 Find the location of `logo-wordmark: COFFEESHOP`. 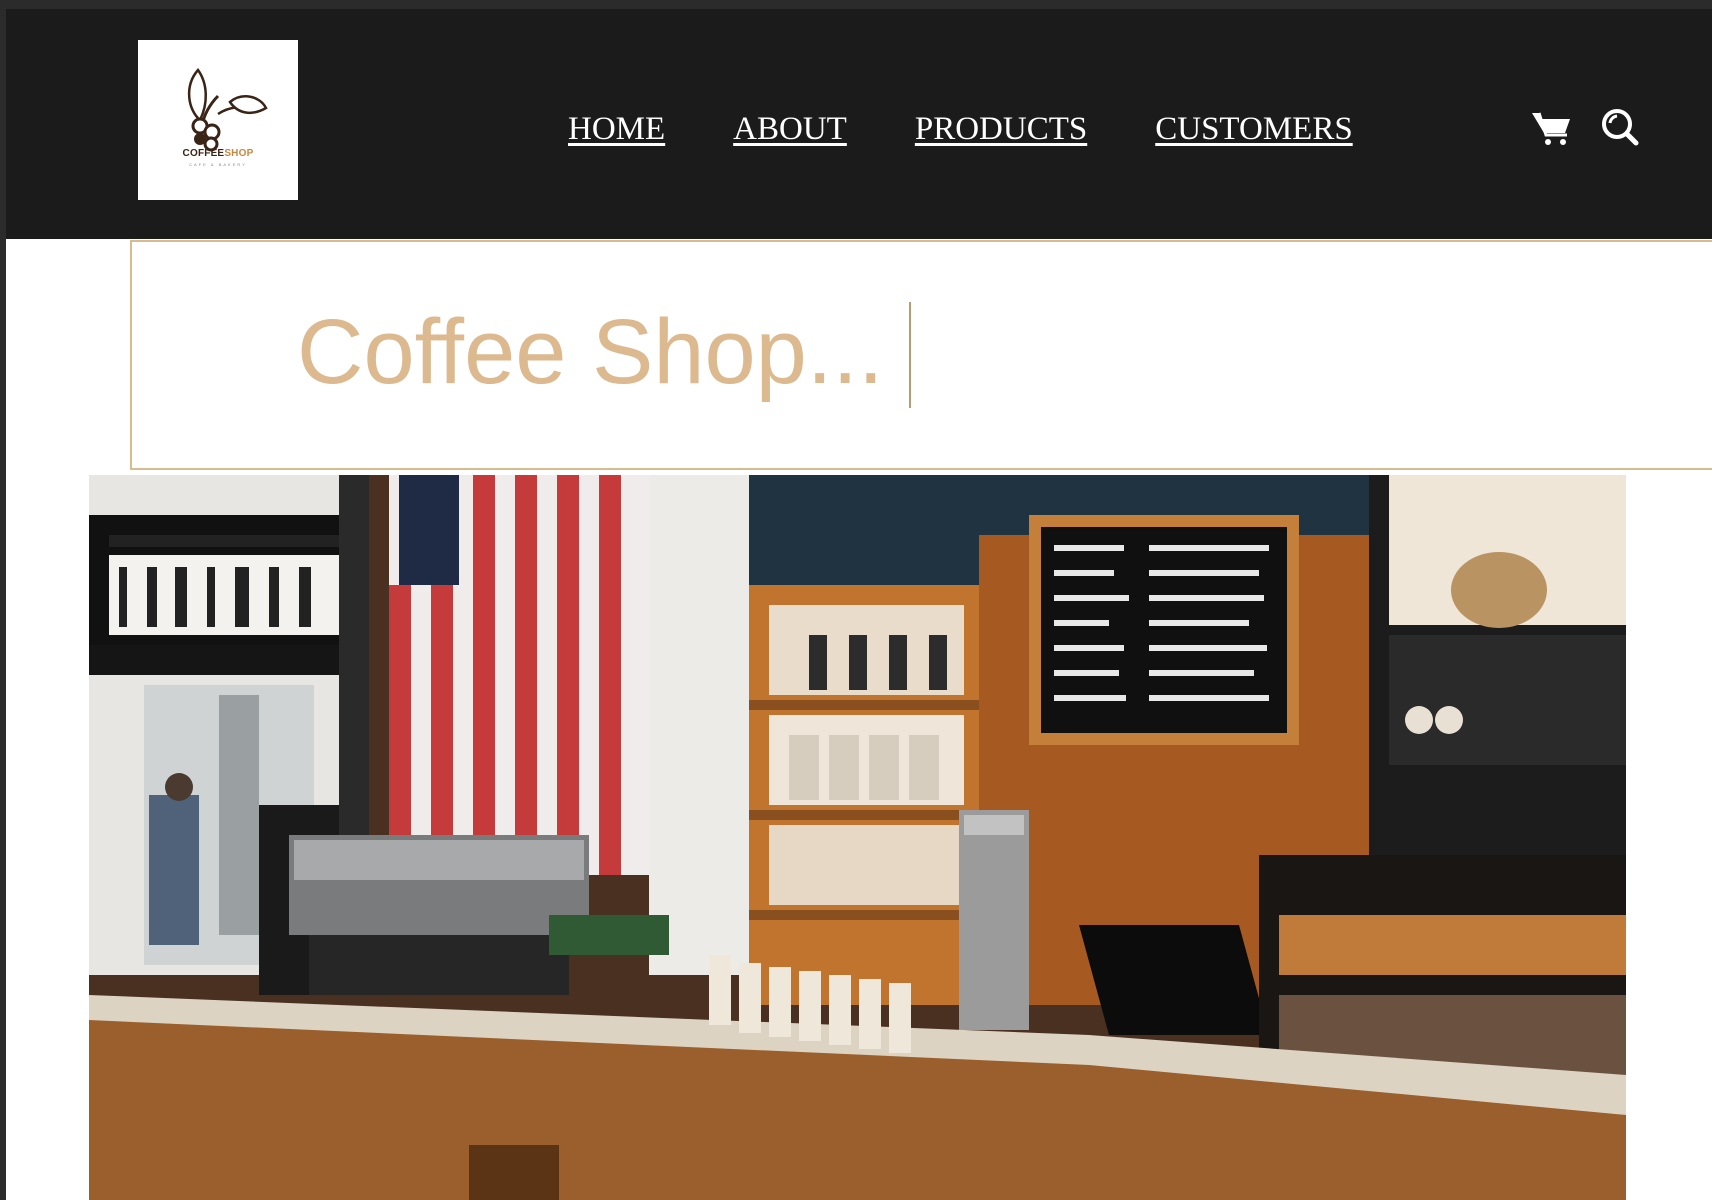

logo-wordmark: COFFEESHOP is located at coordinates (218, 153).